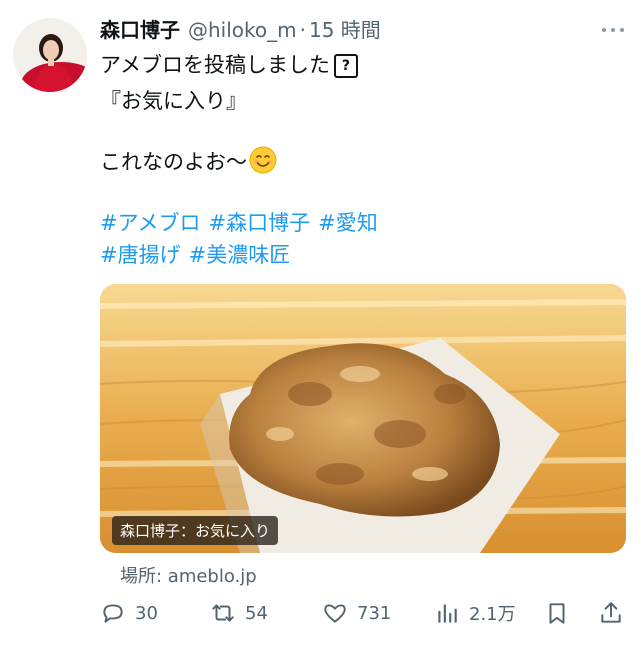 The height and width of the screenshot is (648, 640). What do you see at coordinates (492, 614) in the screenshot?
I see `views-count: 2.1万` at bounding box center [492, 614].